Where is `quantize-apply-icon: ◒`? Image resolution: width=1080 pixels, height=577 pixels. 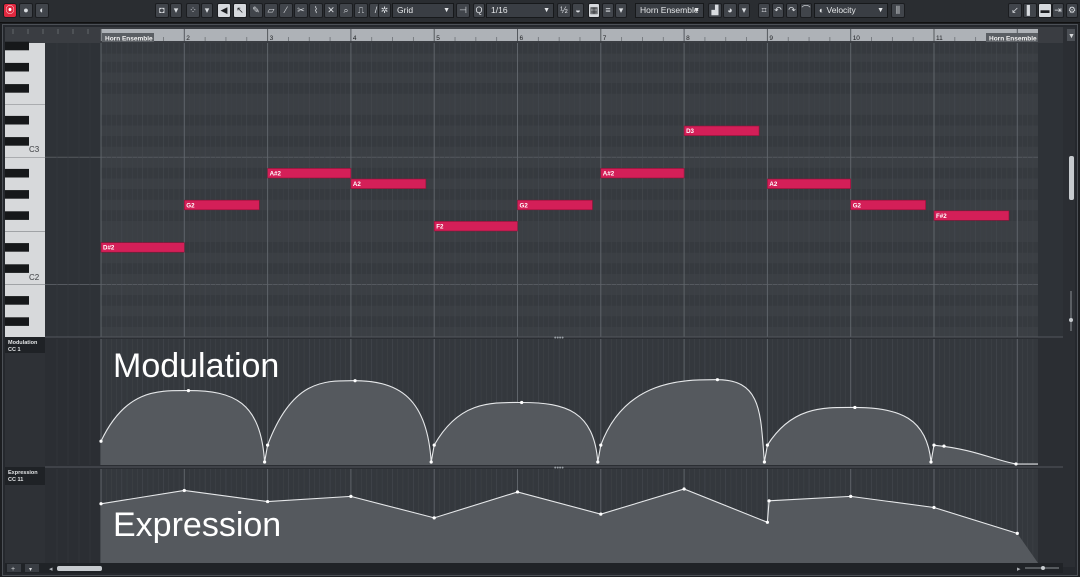 quantize-apply-icon: ◒ is located at coordinates (578, 10).